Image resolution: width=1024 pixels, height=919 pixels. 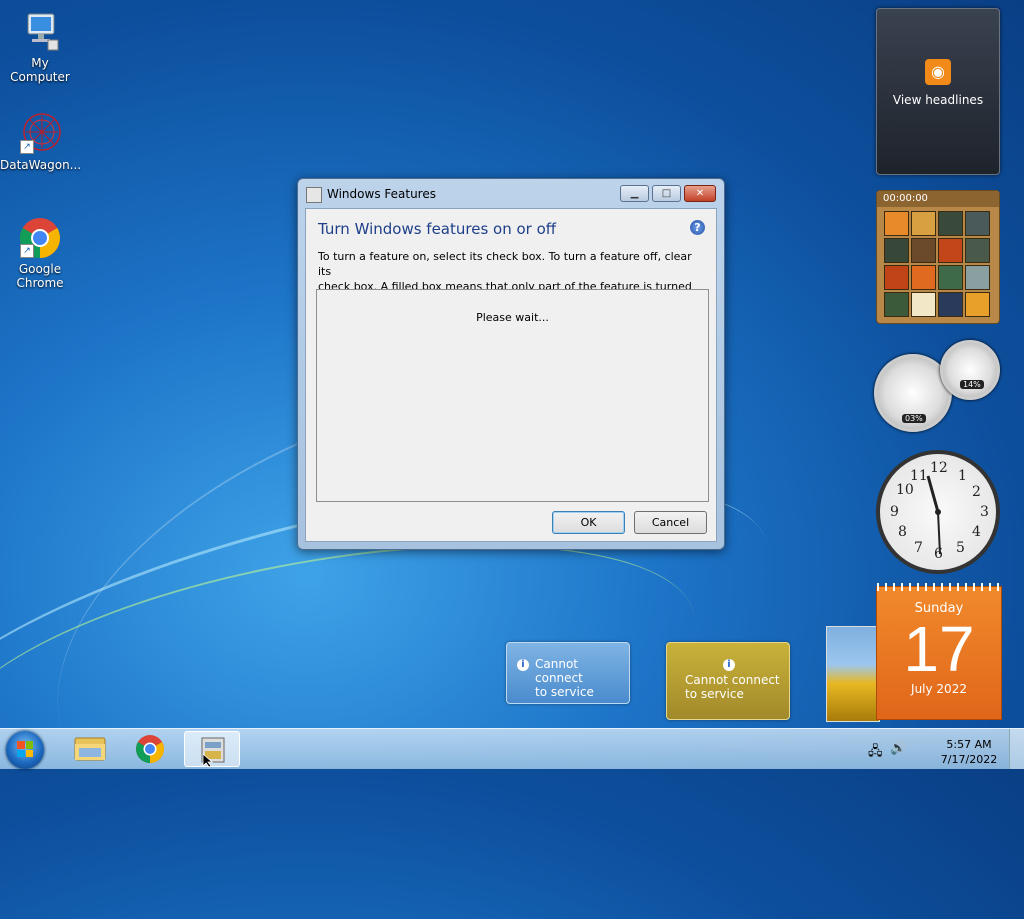 I want to click on desktop-icon-label: My Computer, so click(x=40, y=70).